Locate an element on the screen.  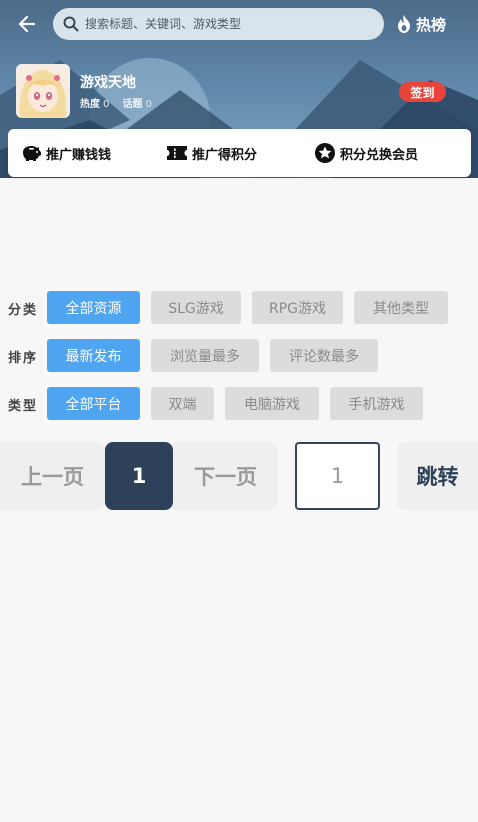
promo-bar: 推广赚钱钱 推广得积分 积分兑换会员 is located at coordinates (239, 153).